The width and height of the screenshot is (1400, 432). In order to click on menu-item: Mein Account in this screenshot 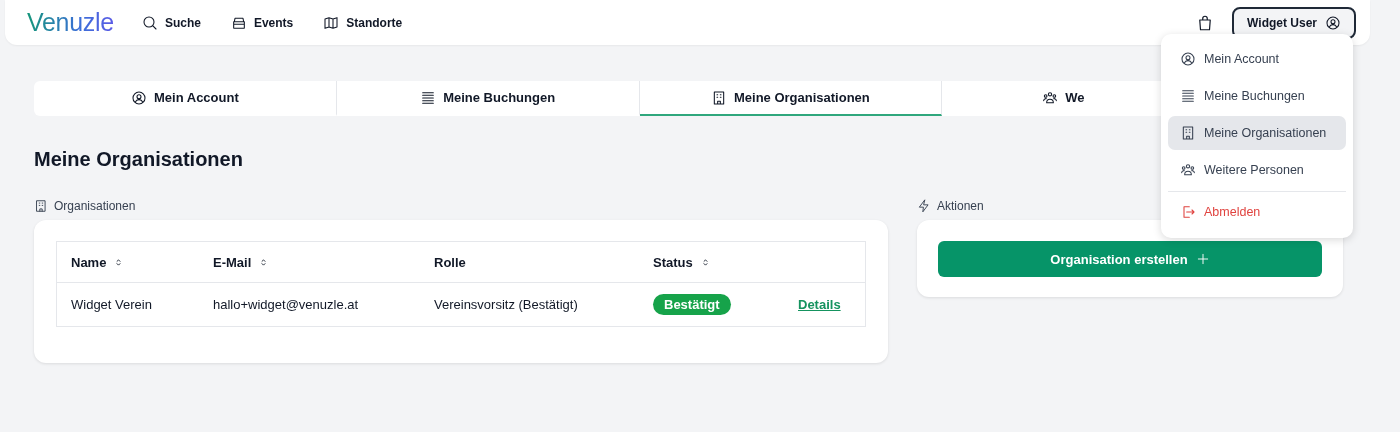, I will do `click(1257, 59)`.